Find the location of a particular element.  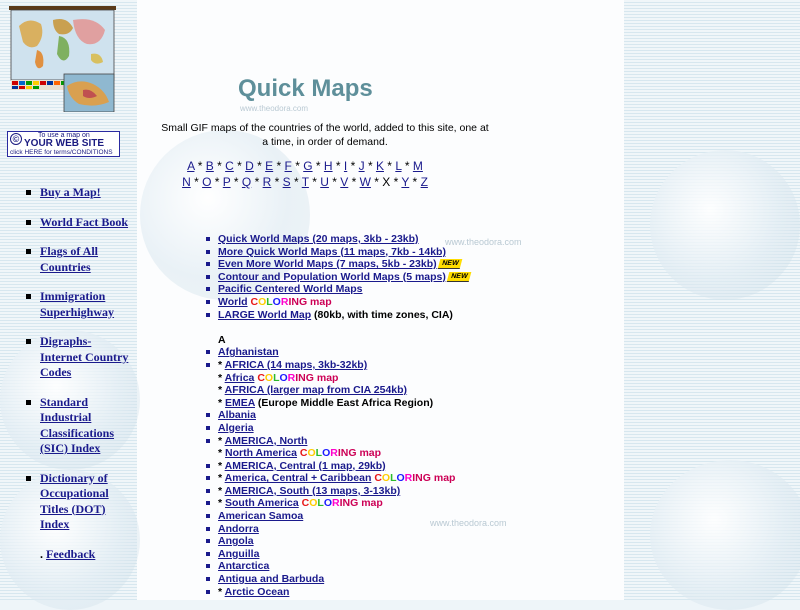

map-link: Andorra is located at coordinates (238, 529).